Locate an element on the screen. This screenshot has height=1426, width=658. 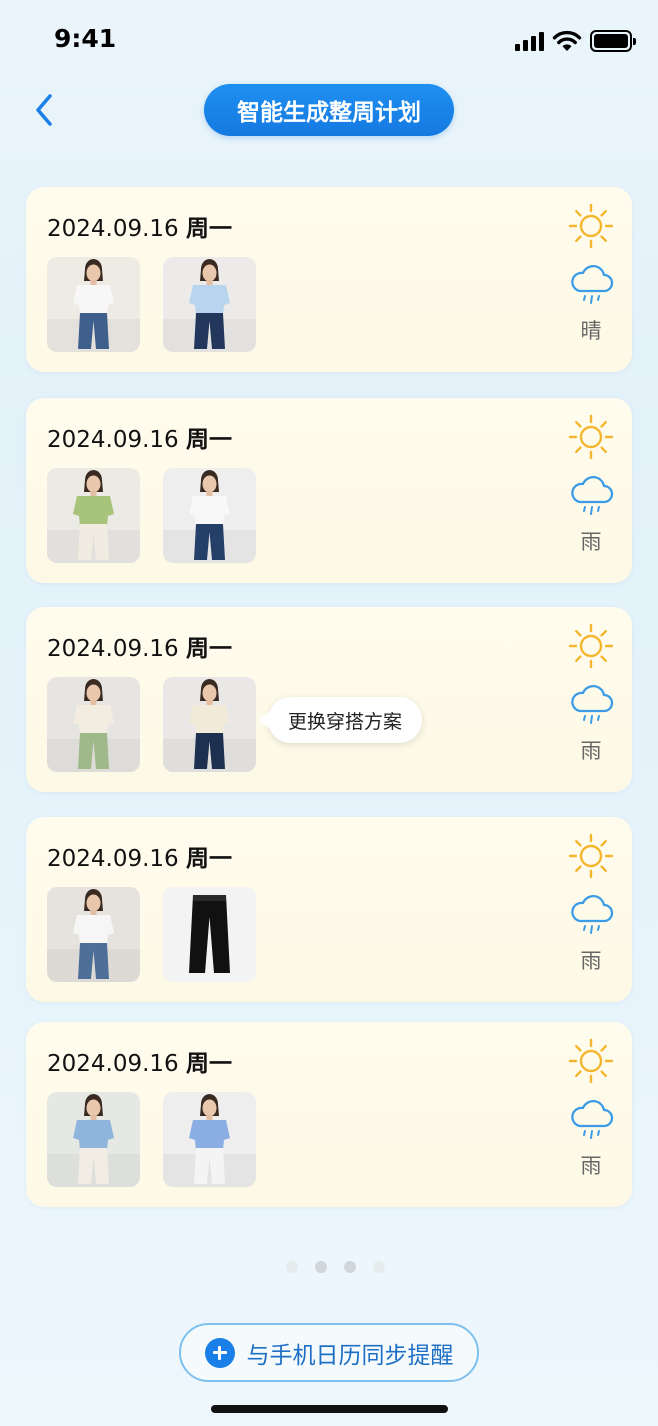
home-indicator is located at coordinates (329, 1409).